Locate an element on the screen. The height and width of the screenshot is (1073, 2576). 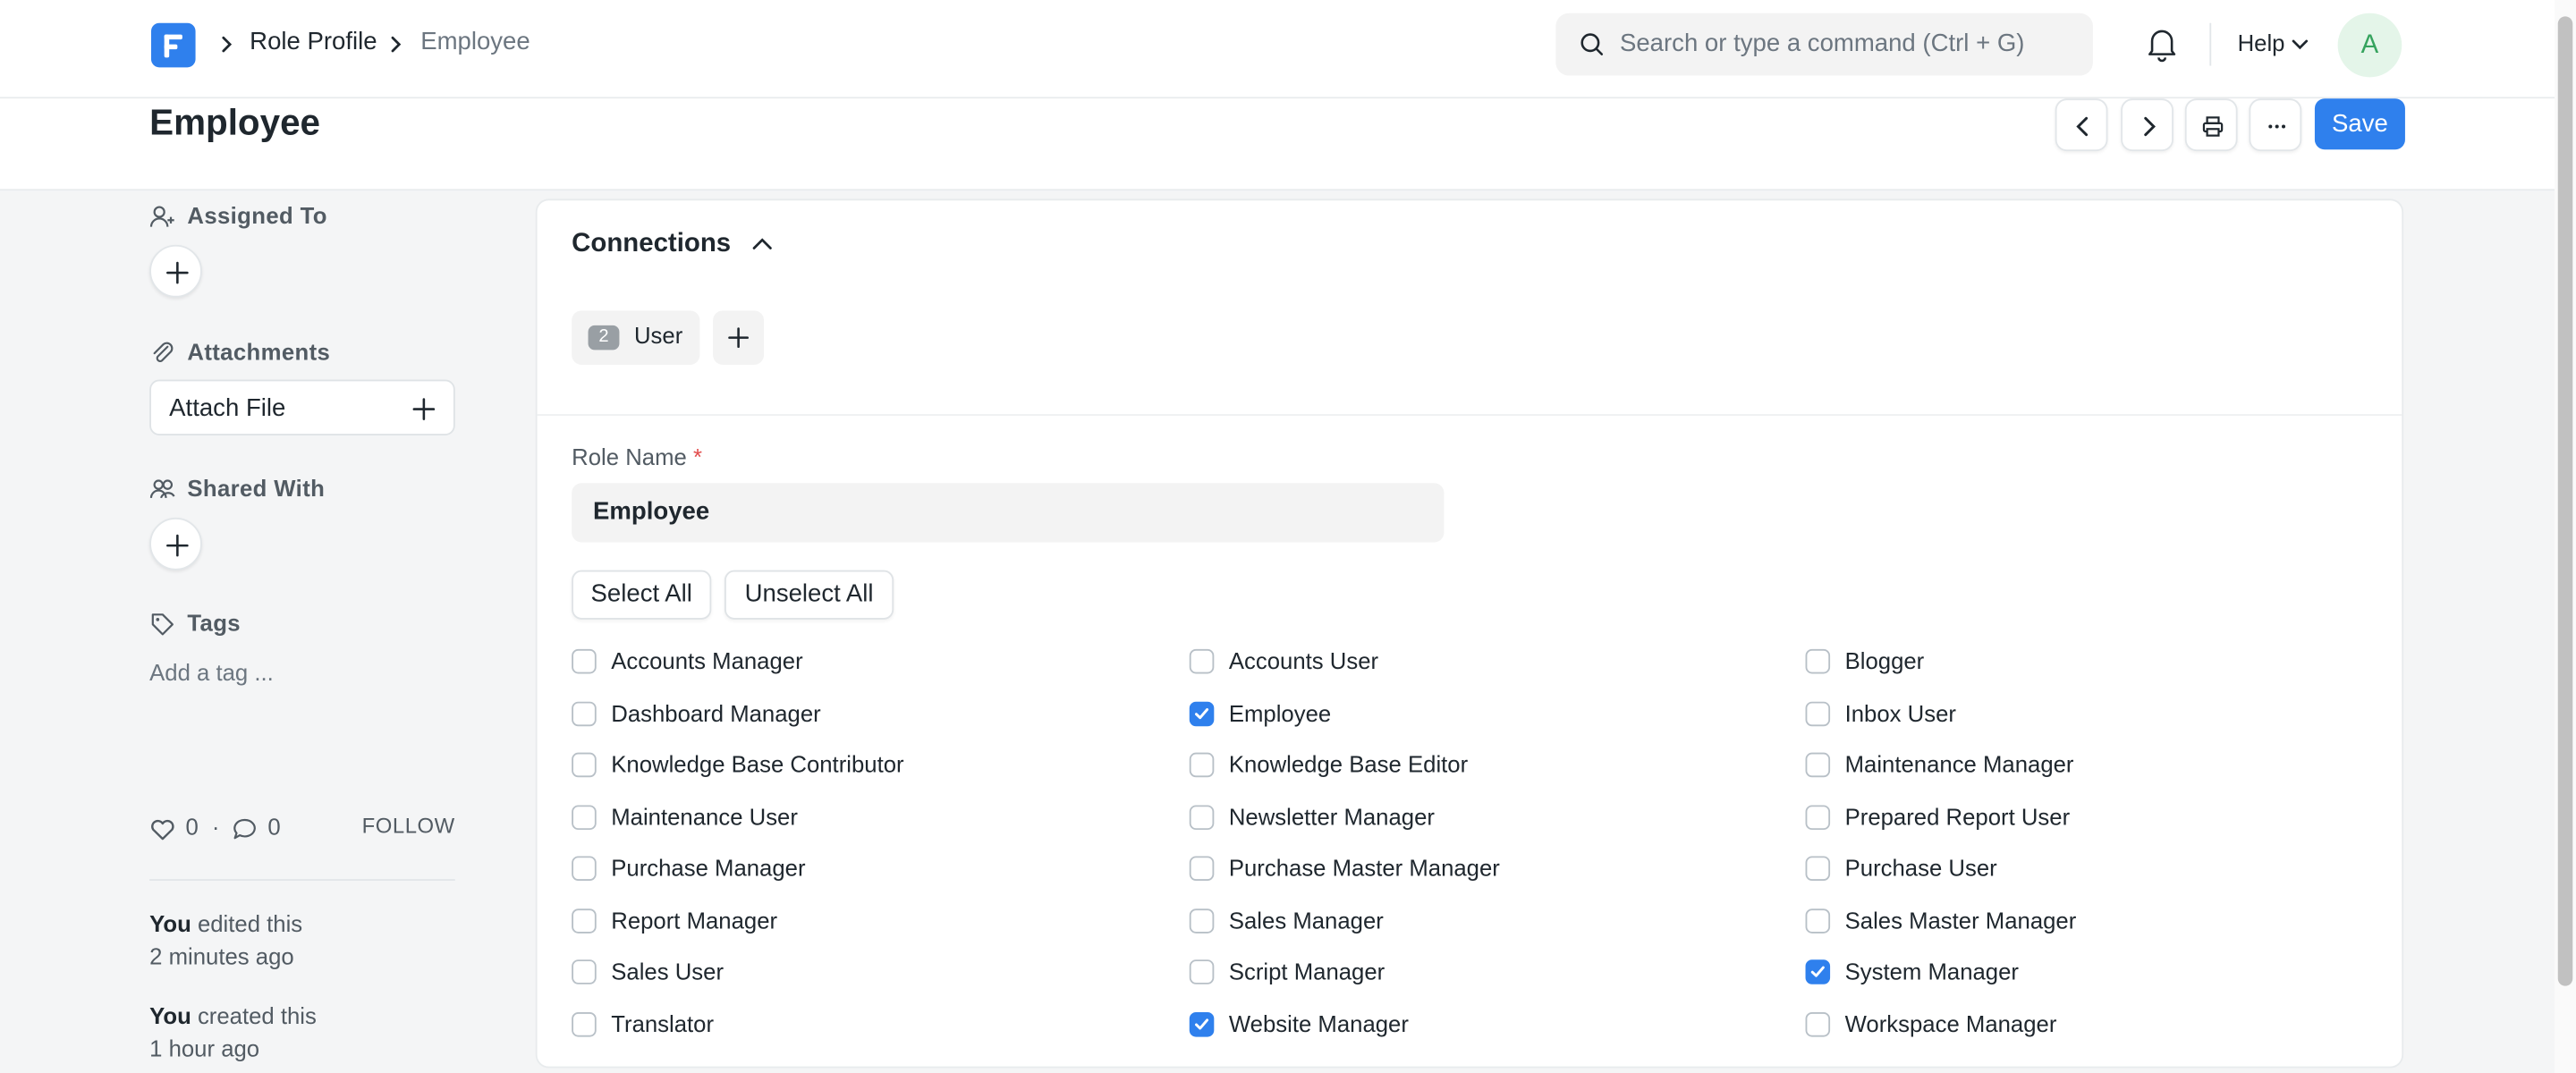
role-checkbox-label: Script Manager is located at coordinates (1307, 971).